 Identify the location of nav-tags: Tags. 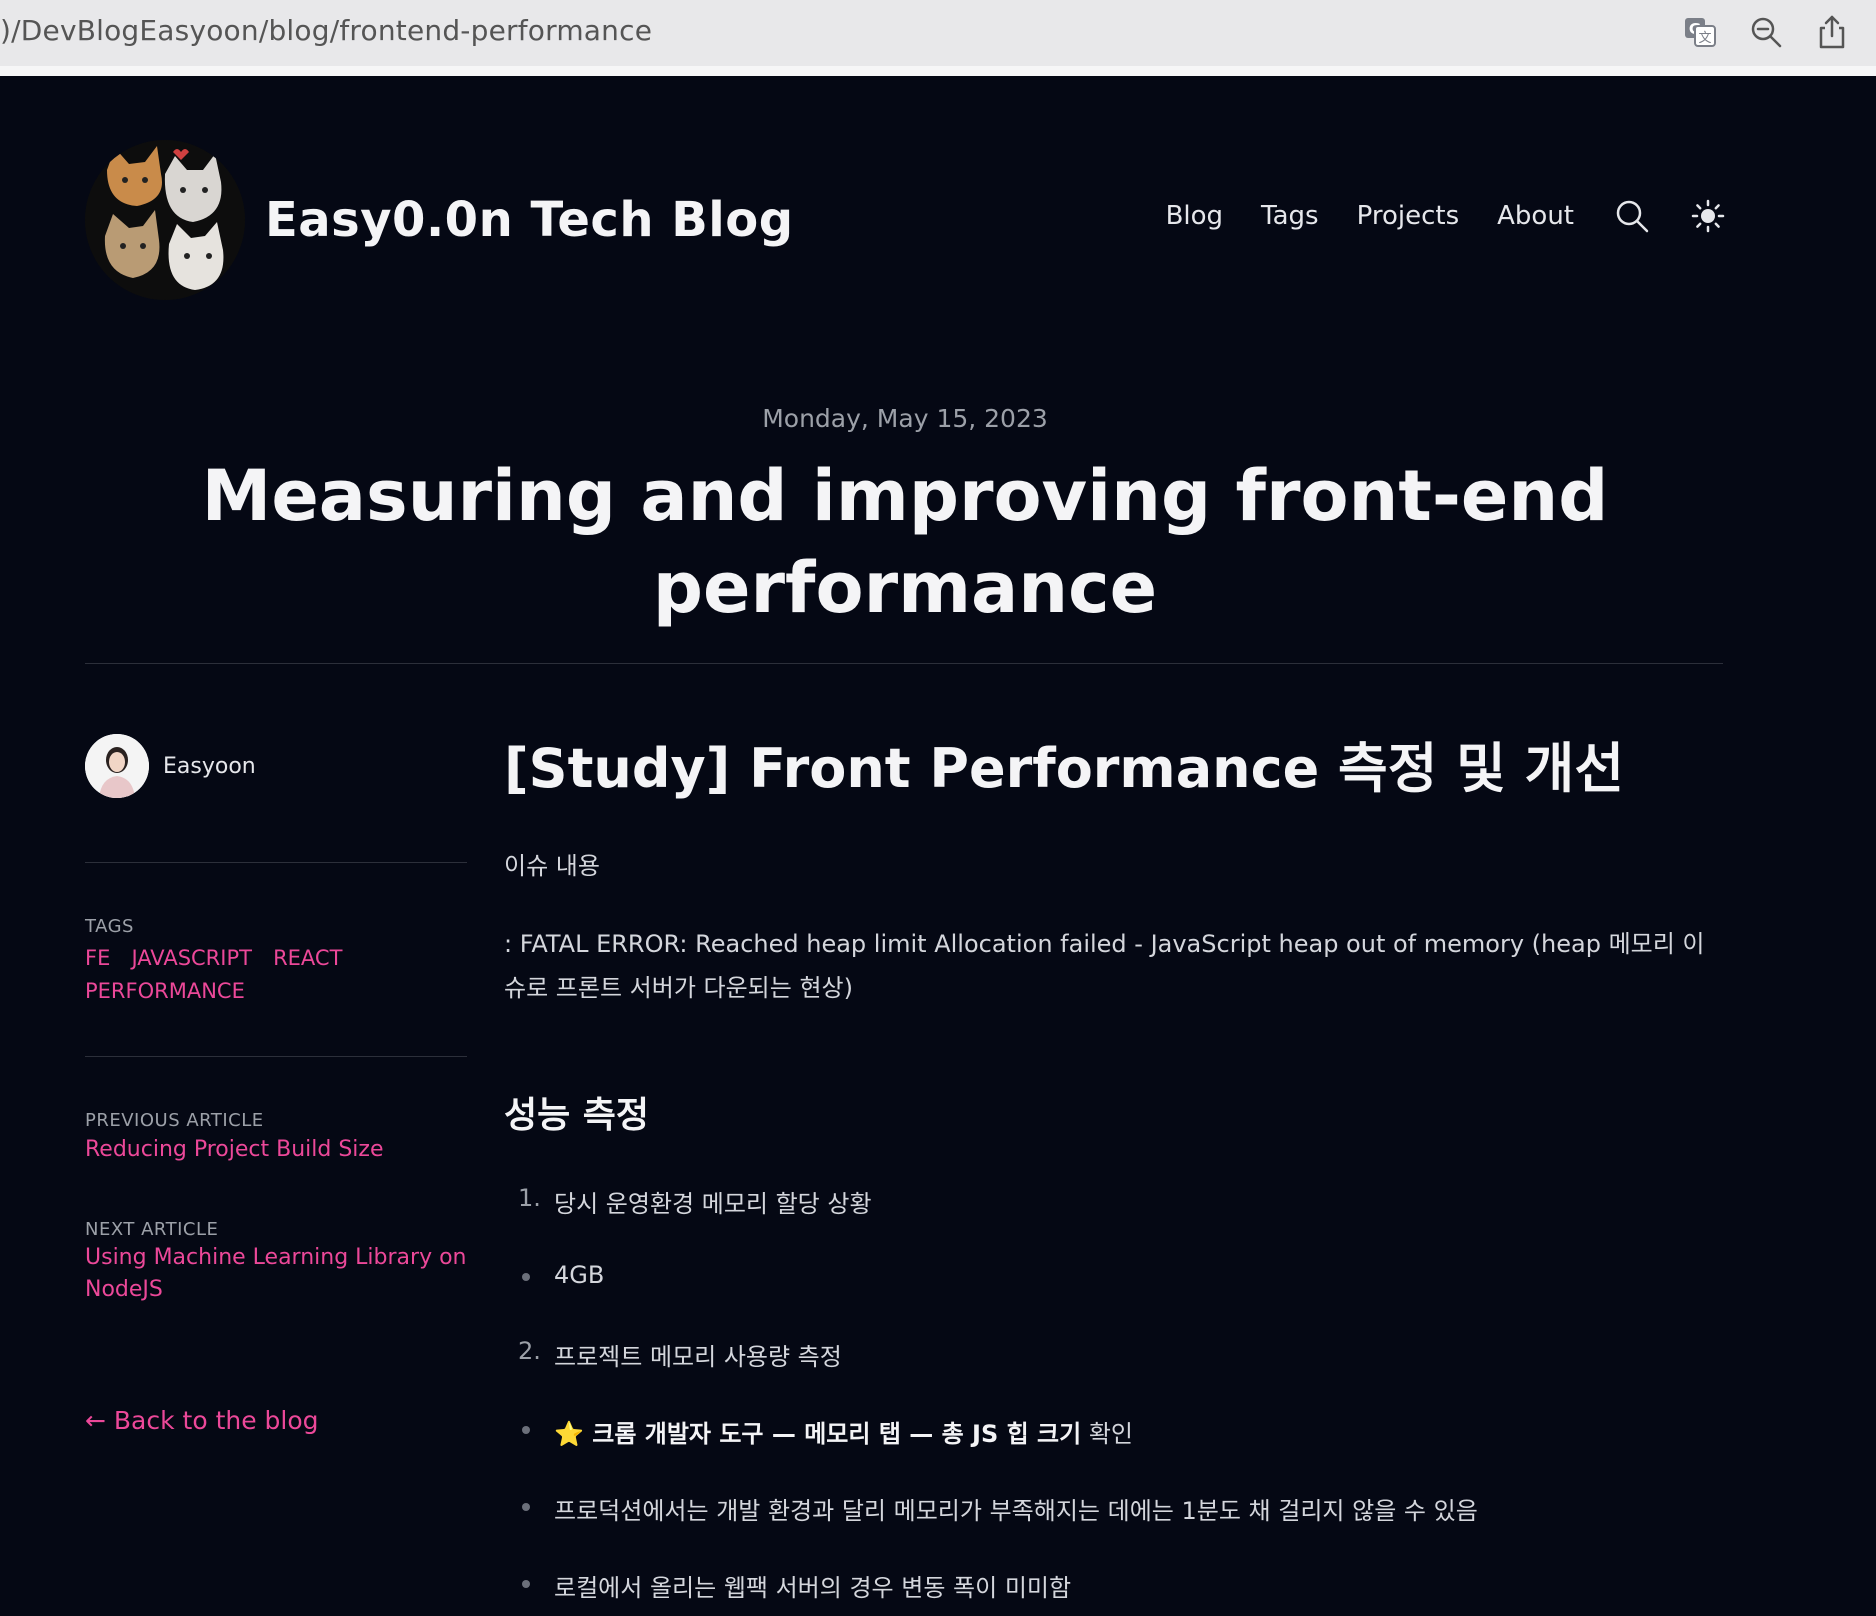
(1290, 216).